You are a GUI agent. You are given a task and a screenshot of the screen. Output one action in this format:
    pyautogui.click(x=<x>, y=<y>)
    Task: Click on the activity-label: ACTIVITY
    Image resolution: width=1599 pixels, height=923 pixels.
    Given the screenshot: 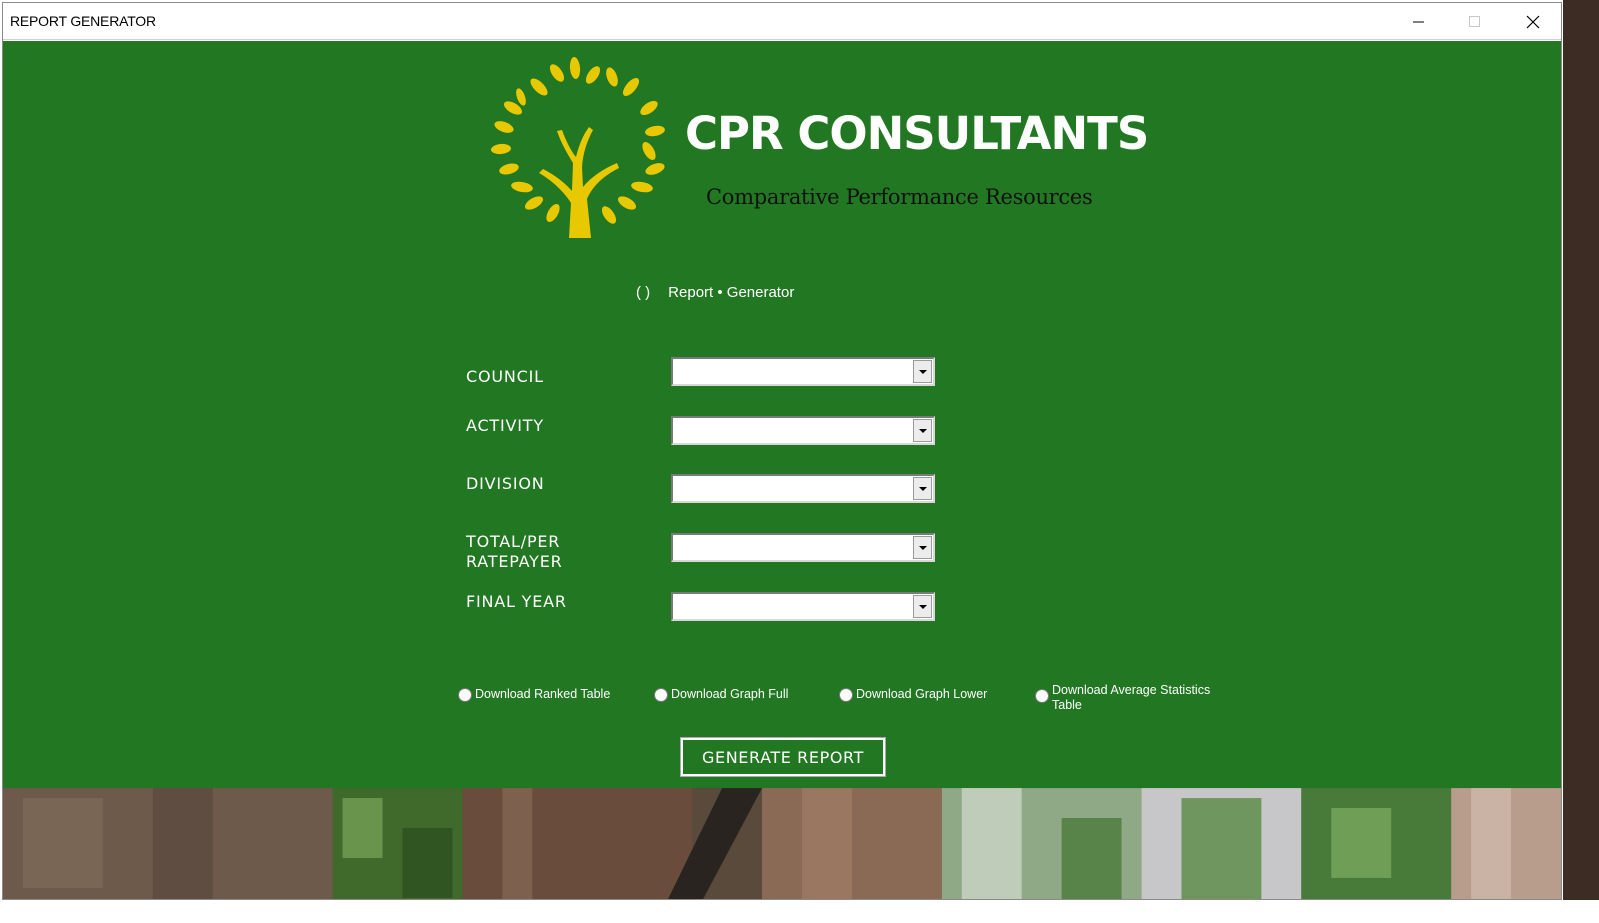 What is the action you would take?
    pyautogui.click(x=505, y=425)
    